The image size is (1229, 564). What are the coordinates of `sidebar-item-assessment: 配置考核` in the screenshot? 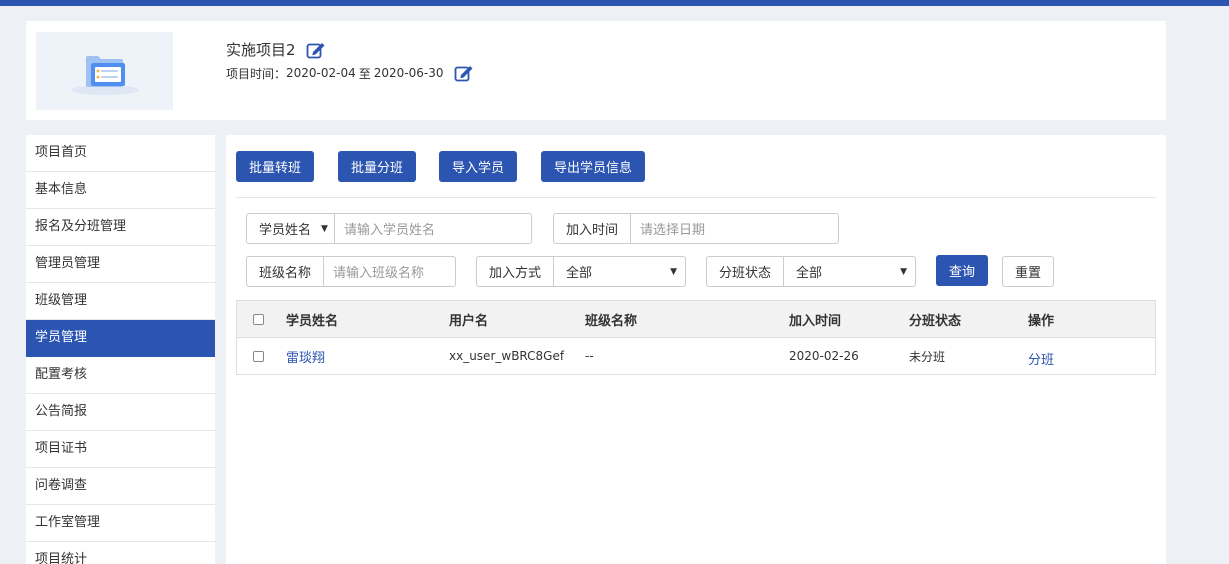 It's located at (120, 375).